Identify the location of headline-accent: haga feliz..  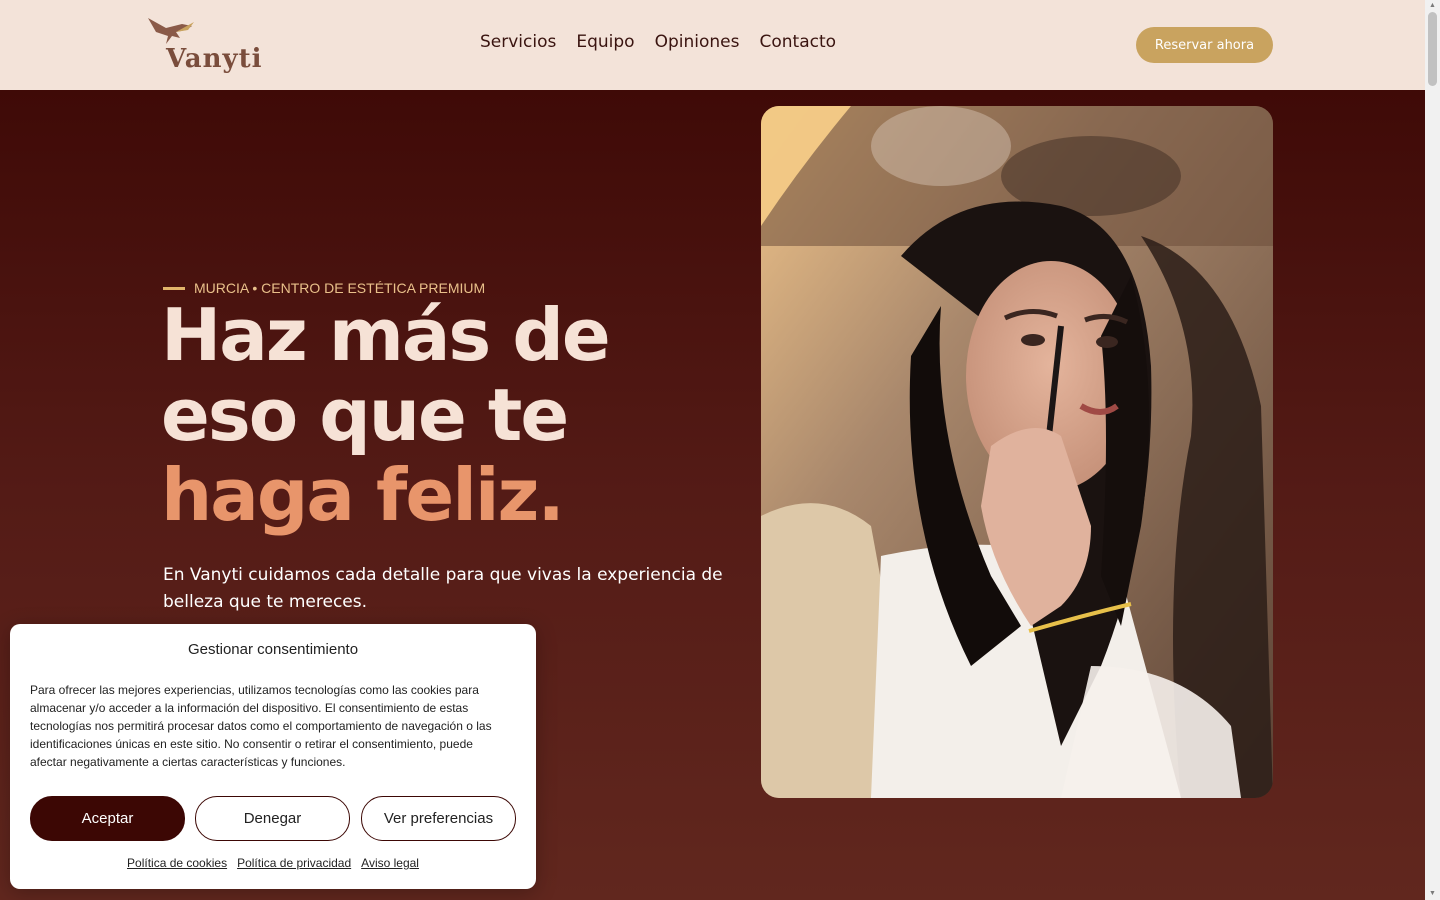
(363, 495).